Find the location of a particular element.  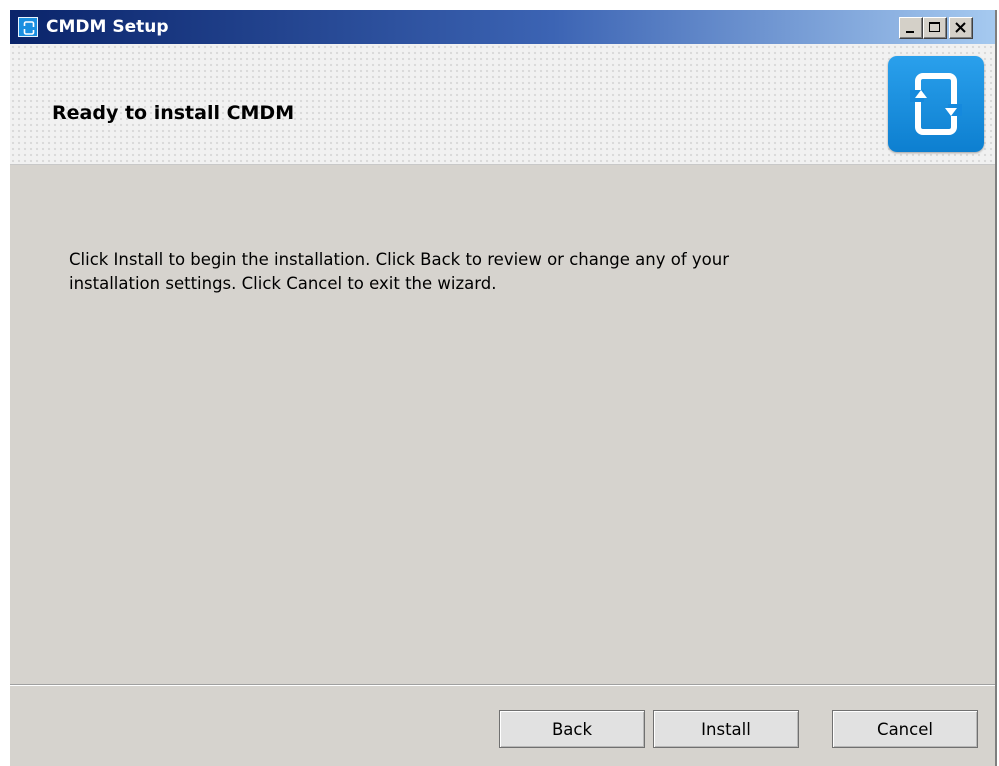

title-bar: CMDM Setup is located at coordinates (502, 27).